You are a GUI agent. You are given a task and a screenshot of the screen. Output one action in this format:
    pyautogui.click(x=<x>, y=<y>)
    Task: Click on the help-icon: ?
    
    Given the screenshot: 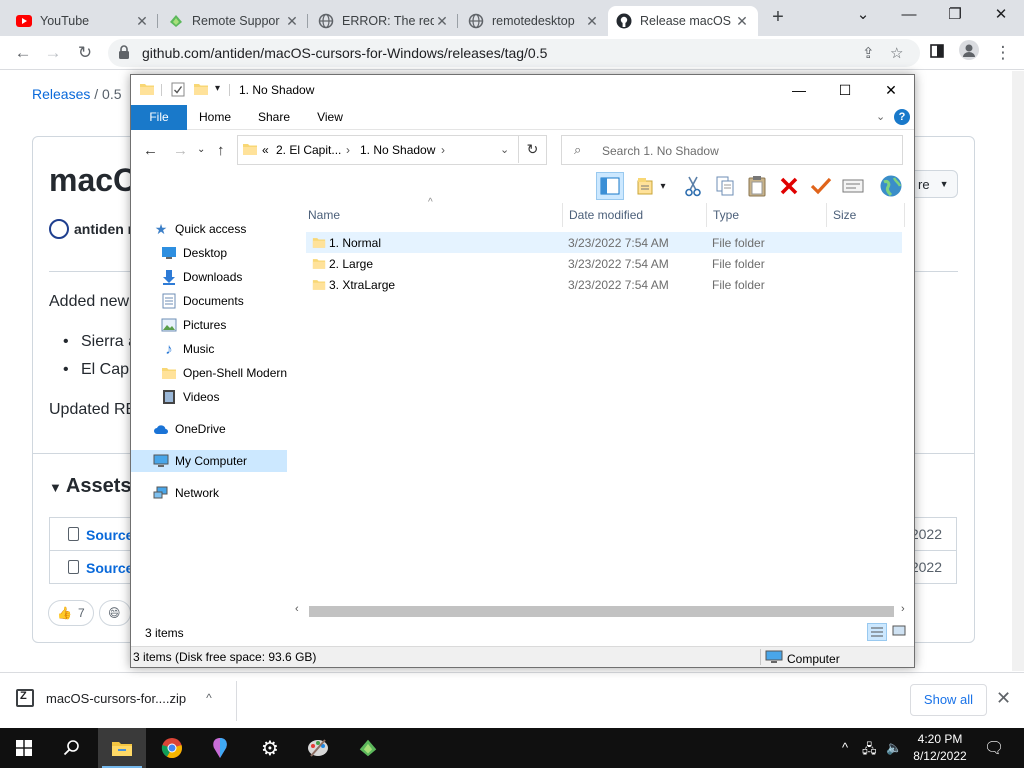 What is the action you would take?
    pyautogui.click(x=902, y=117)
    